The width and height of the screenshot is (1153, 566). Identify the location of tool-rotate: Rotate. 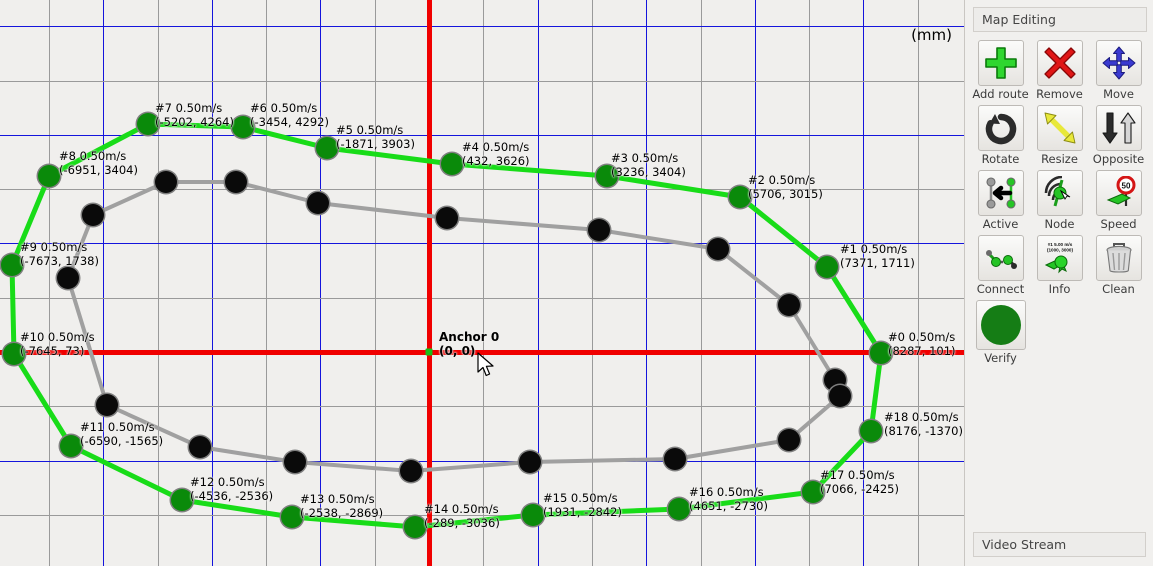
(1000, 135).